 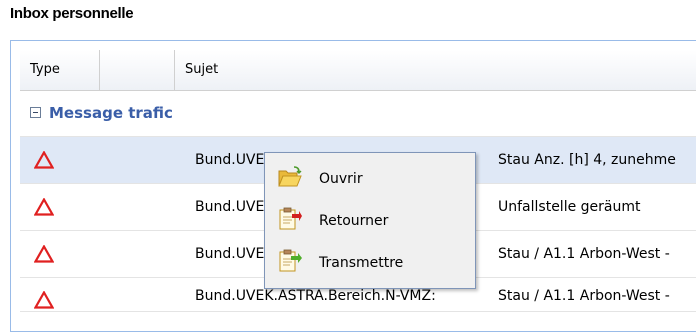 What do you see at coordinates (137, 70) in the screenshot?
I see `column-header-from` at bounding box center [137, 70].